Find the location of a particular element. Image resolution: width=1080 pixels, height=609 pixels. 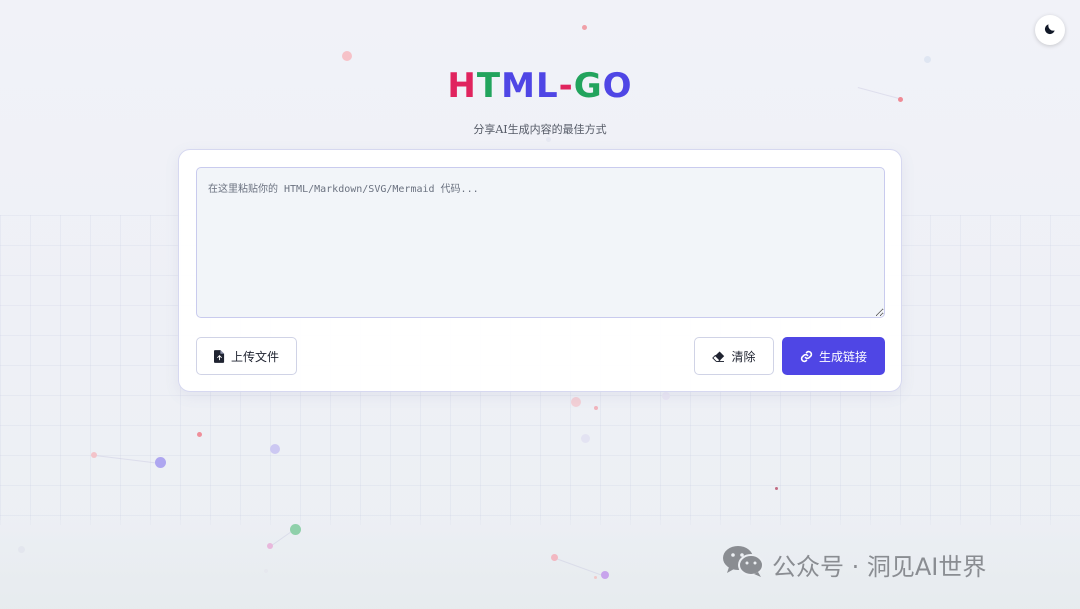

logo-letter: H is located at coordinates (462, 86).